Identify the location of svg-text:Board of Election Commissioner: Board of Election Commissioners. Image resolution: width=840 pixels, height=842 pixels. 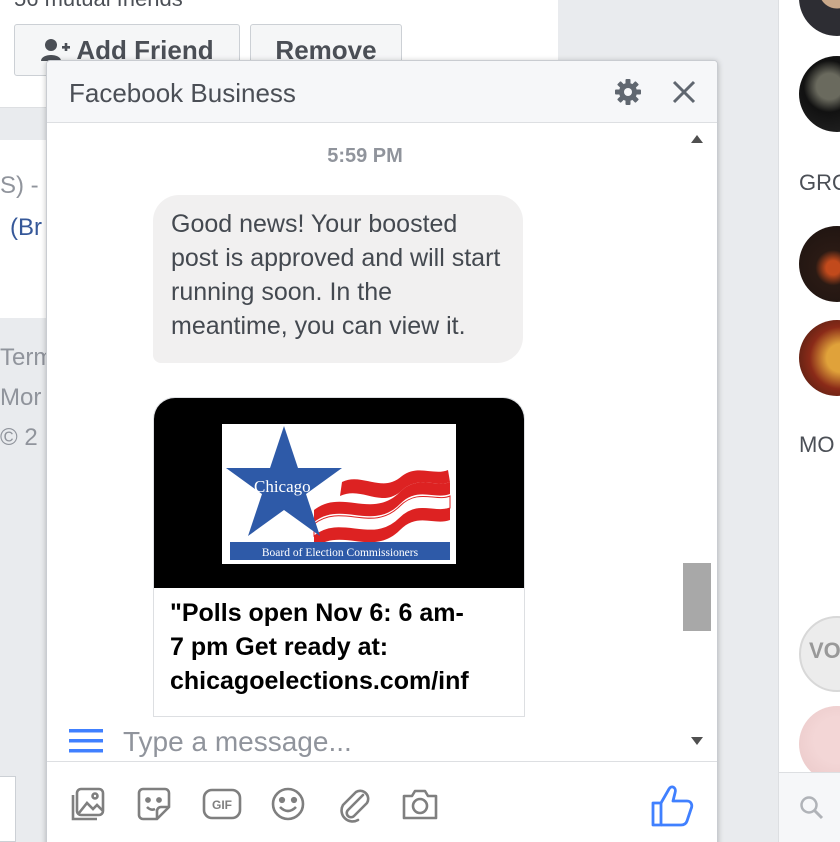
(340, 553).